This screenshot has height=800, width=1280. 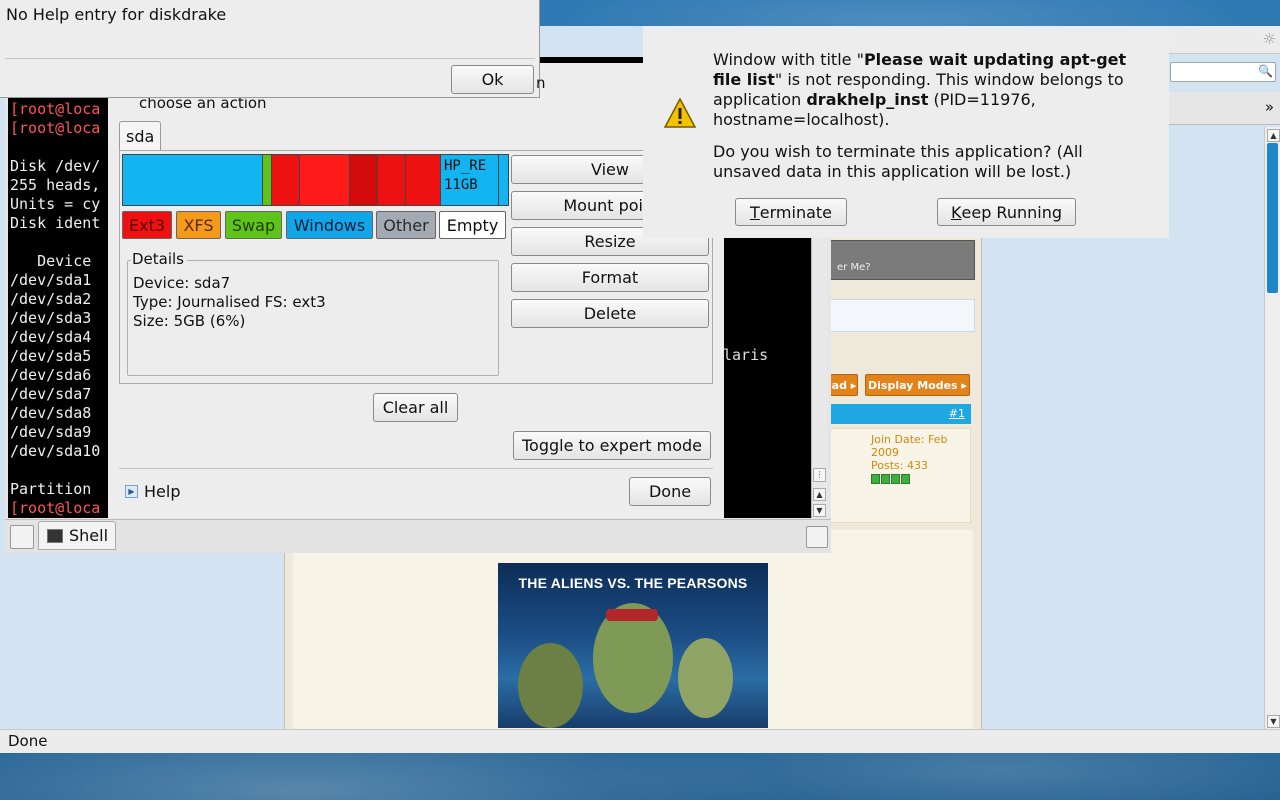 What do you see at coordinates (899, 465) in the screenshot?
I see `post-count: Posts: 433` at bounding box center [899, 465].